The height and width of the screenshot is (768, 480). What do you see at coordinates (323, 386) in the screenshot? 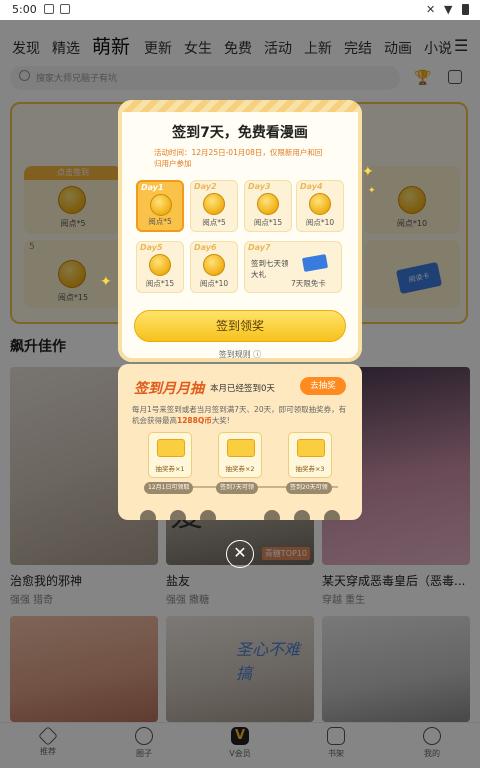
I see `draw-lottery-button: 去抽奖` at bounding box center [323, 386].